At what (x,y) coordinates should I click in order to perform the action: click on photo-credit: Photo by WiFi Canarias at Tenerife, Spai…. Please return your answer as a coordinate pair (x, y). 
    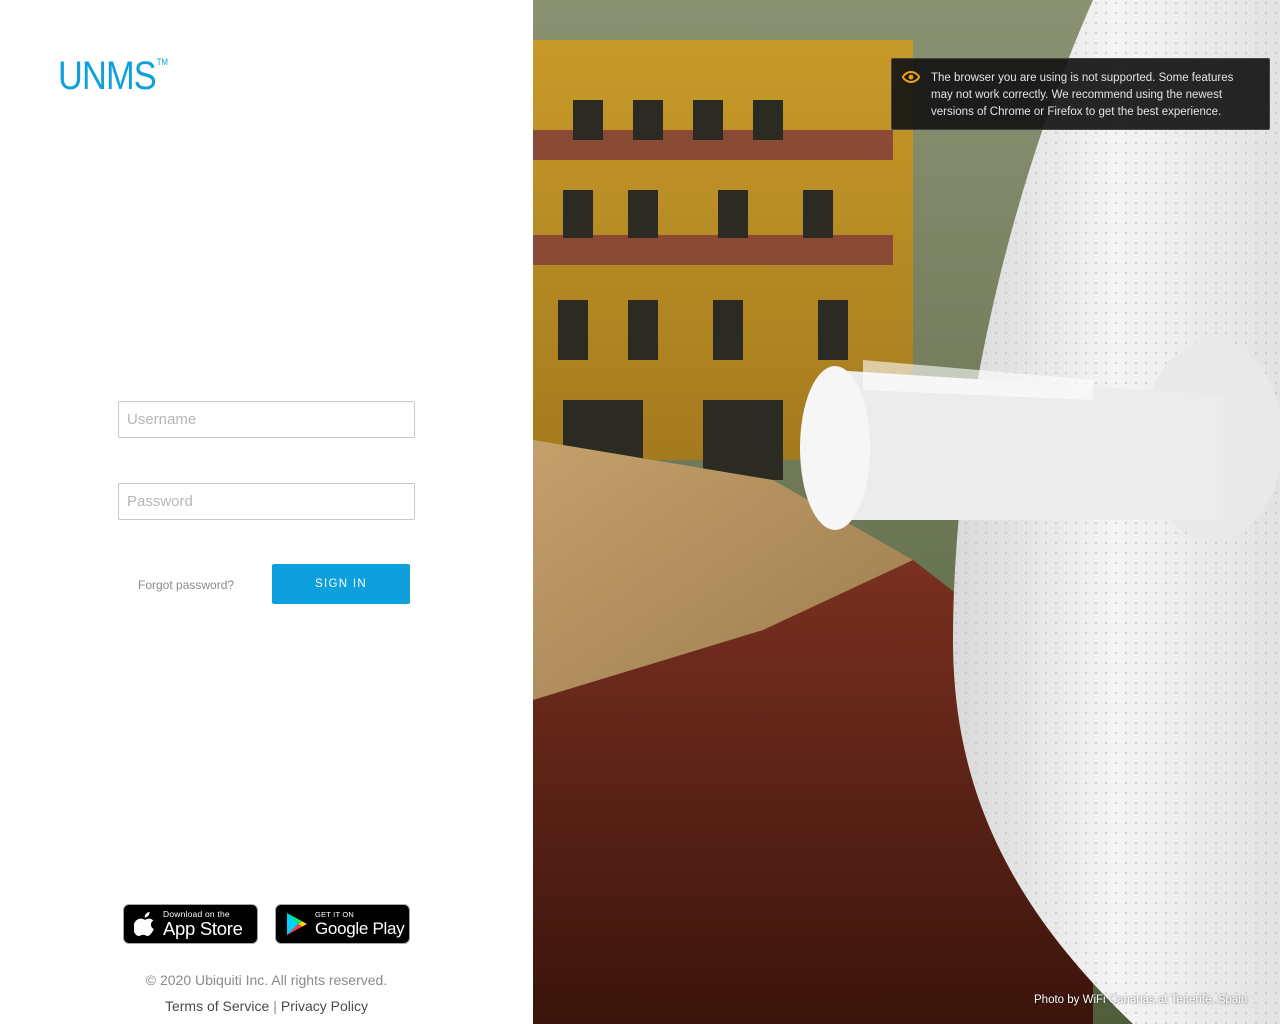
    Looking at the image, I should click on (1141, 1000).